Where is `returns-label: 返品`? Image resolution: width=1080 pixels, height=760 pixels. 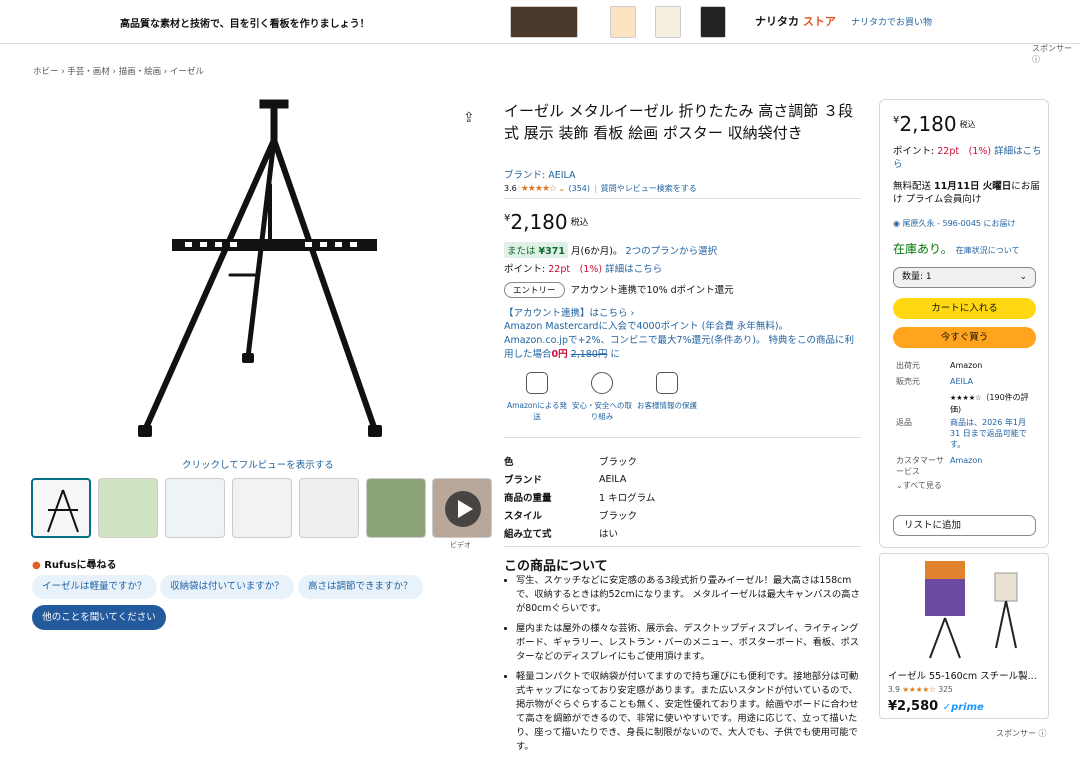 returns-label: 返品 is located at coordinates (904, 422).